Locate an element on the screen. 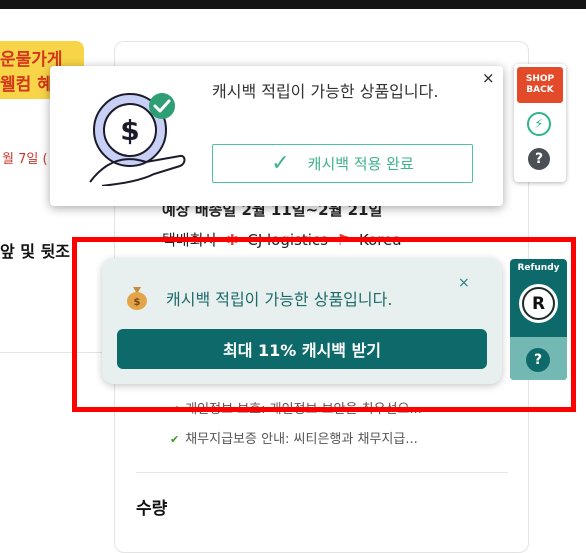  shopback-logo: SHOP BACK is located at coordinates (540, 85).